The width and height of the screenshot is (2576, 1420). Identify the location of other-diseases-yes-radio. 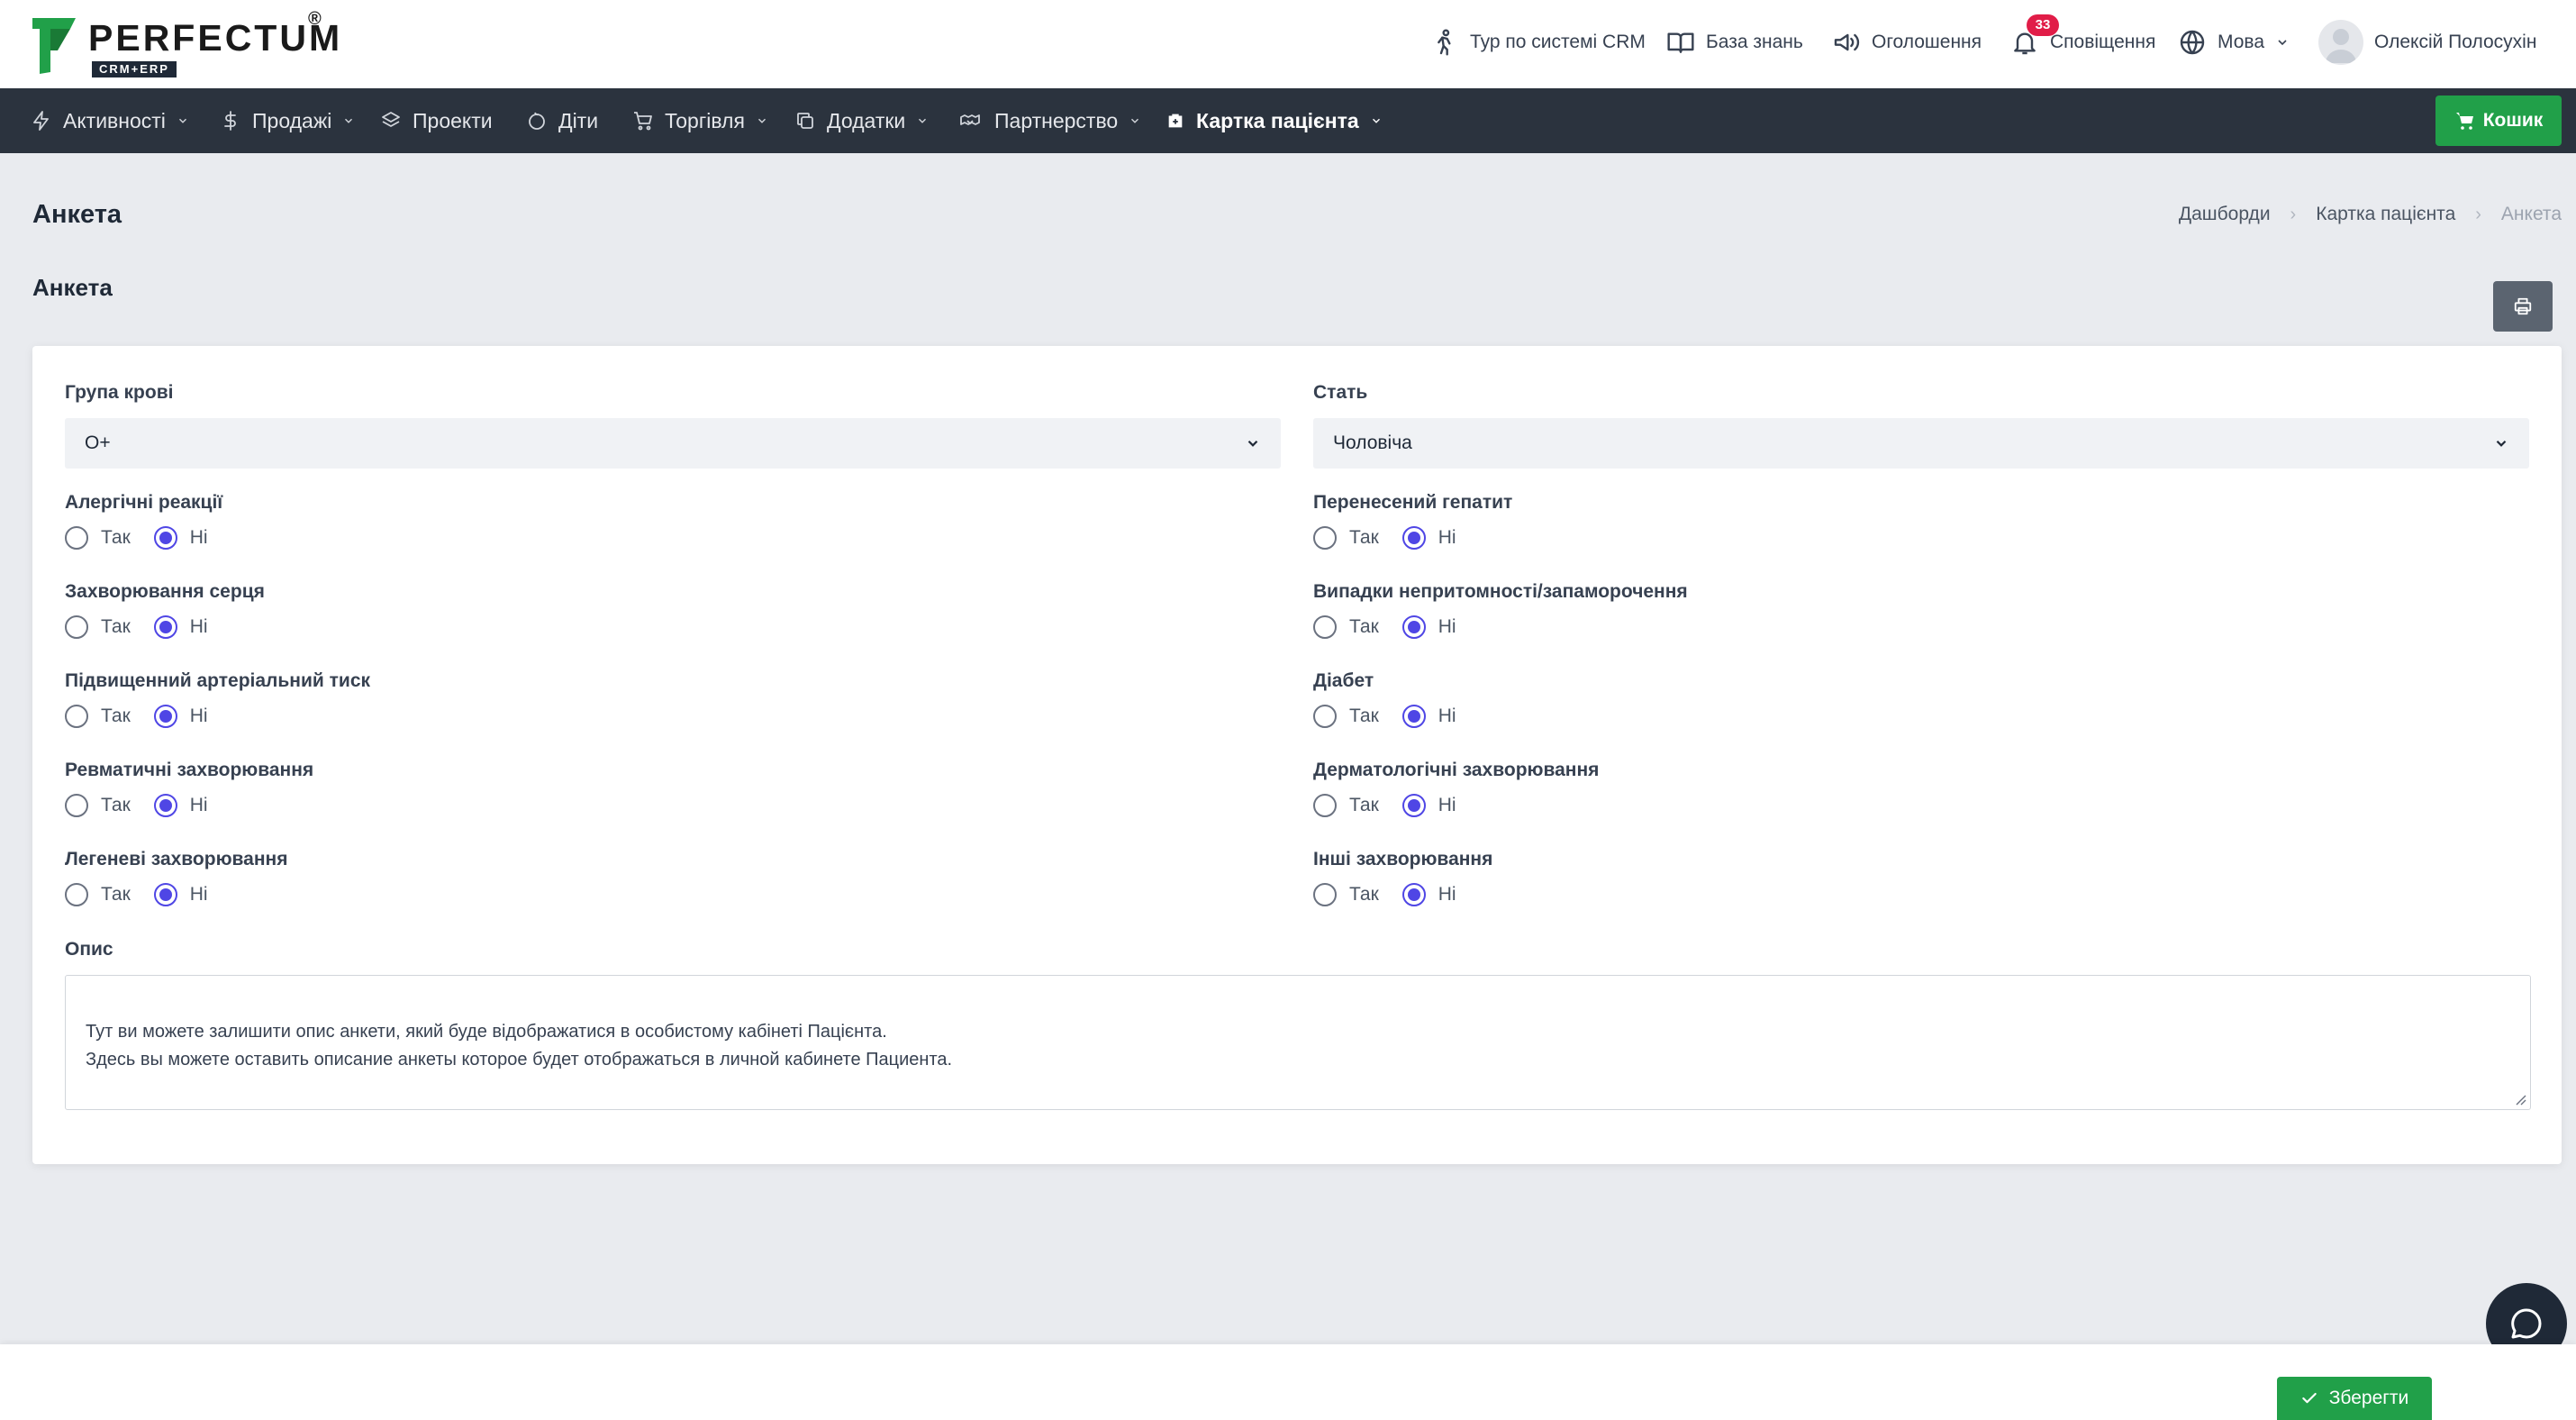
(1325, 895).